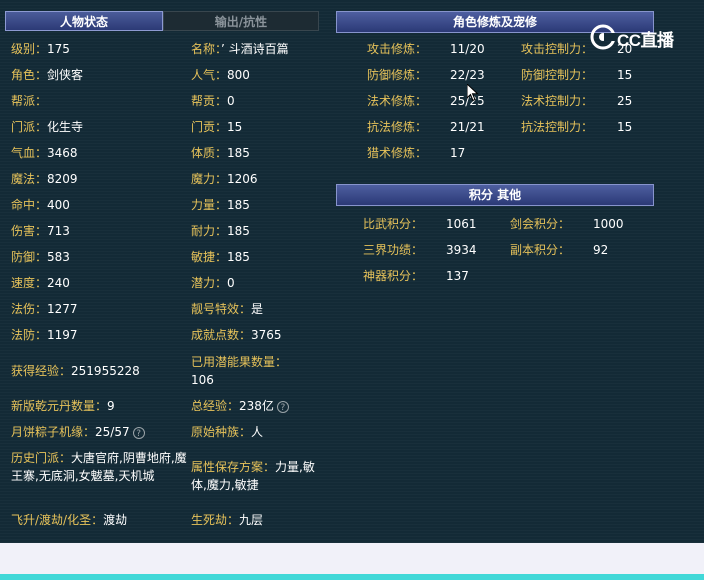  I want to click on stat-guild-contribution: 帮贡：0, so click(213, 101).